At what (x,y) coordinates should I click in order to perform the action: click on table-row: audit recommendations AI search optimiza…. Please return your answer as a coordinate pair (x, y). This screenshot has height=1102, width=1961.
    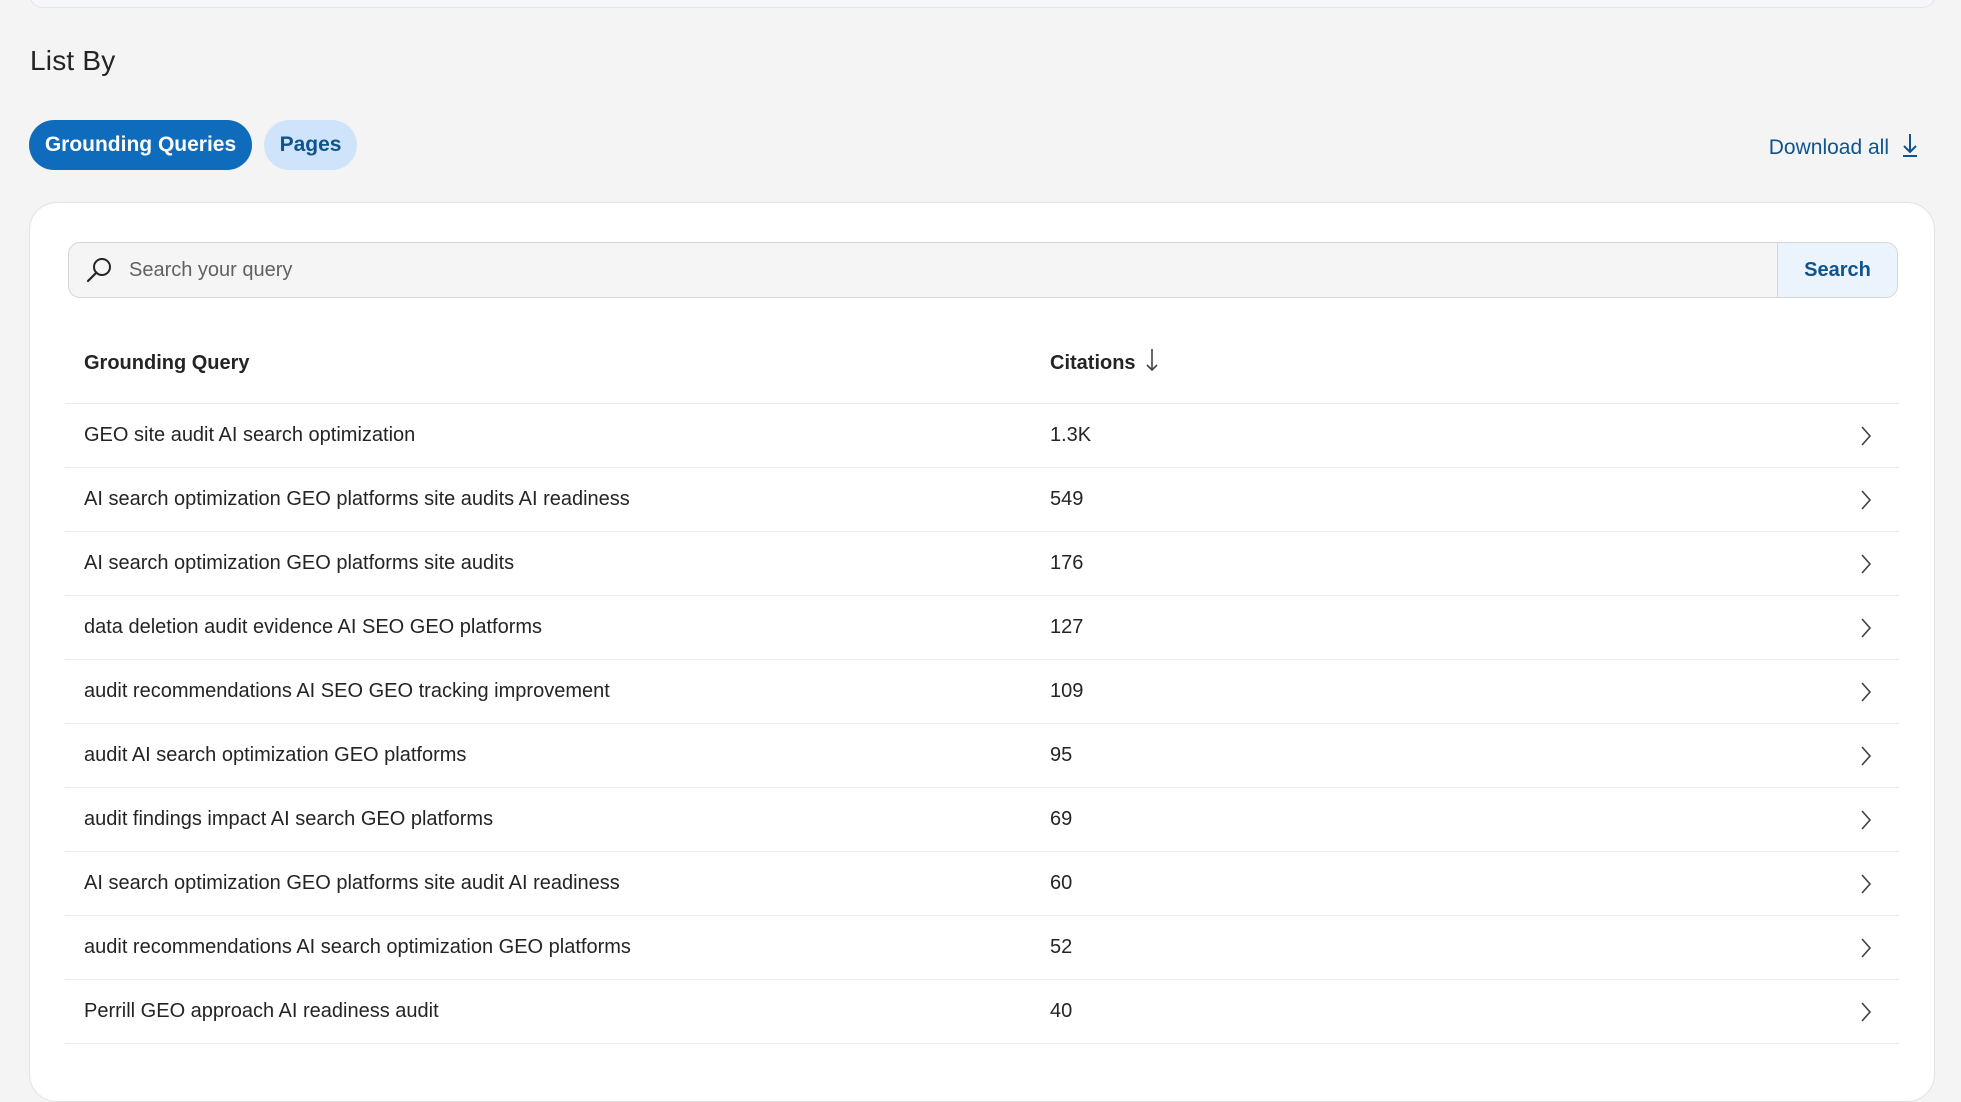
    Looking at the image, I should click on (982, 948).